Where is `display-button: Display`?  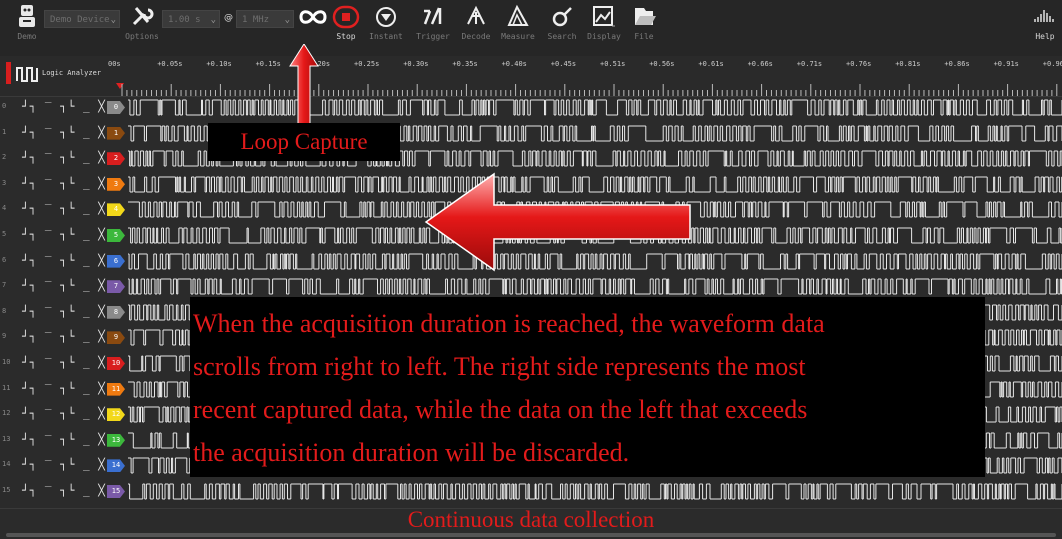
display-button: Display is located at coordinates (604, 21).